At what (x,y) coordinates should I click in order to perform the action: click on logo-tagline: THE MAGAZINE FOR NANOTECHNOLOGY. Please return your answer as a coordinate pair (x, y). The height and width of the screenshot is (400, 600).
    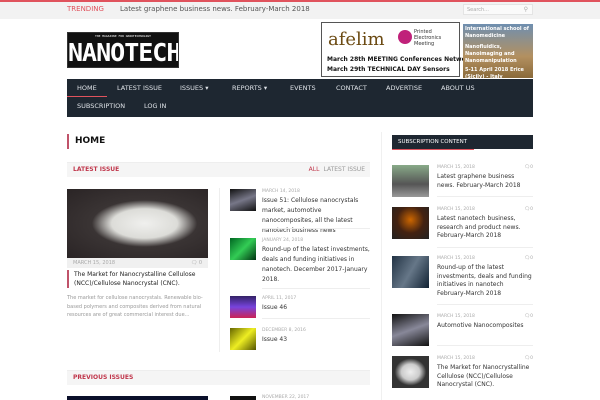
    Looking at the image, I should click on (123, 36).